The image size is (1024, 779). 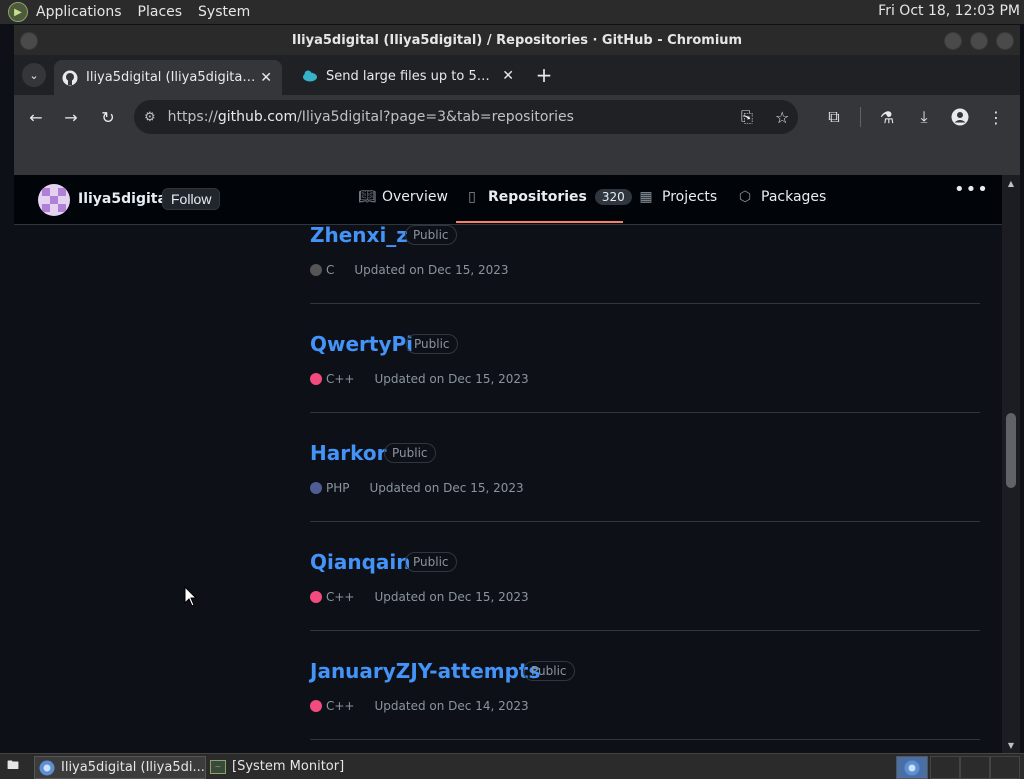 What do you see at coordinates (348, 453) in the screenshot?
I see `repo-name-link: Harkor` at bounding box center [348, 453].